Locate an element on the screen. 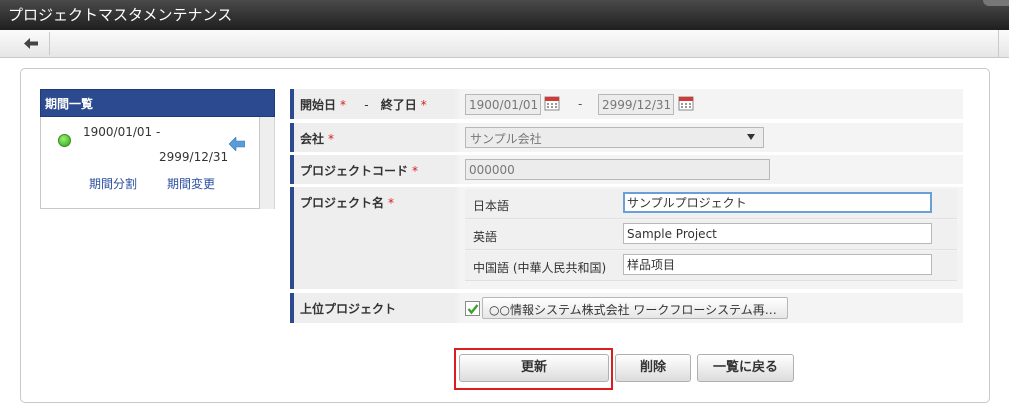 Image resolution: width=1009 pixels, height=414 pixels. project-code-label-text: プロジェクトコード is located at coordinates (354, 171).